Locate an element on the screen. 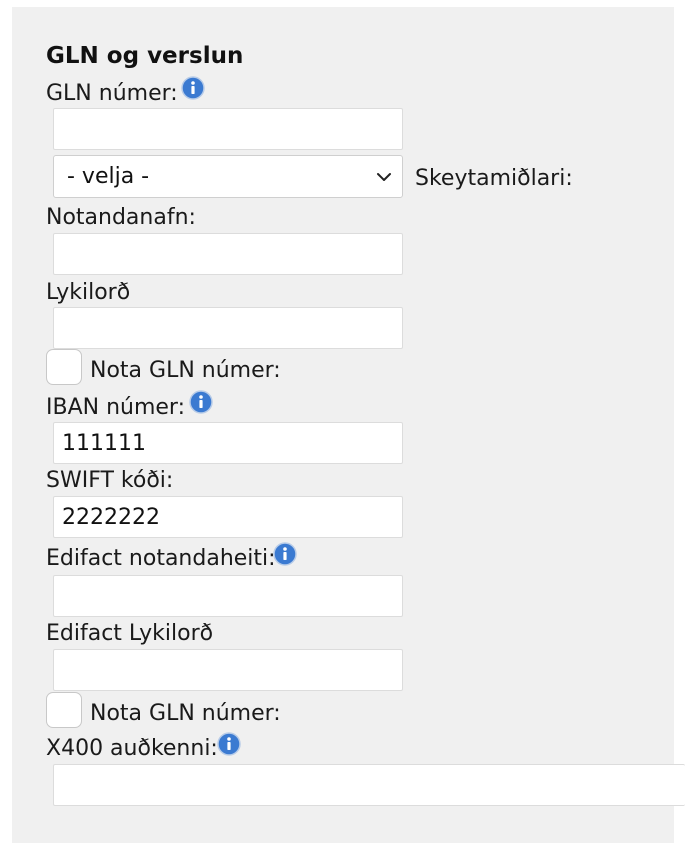 This screenshot has width=685, height=852. gln-number-label: GLN númer: is located at coordinates (112, 93).